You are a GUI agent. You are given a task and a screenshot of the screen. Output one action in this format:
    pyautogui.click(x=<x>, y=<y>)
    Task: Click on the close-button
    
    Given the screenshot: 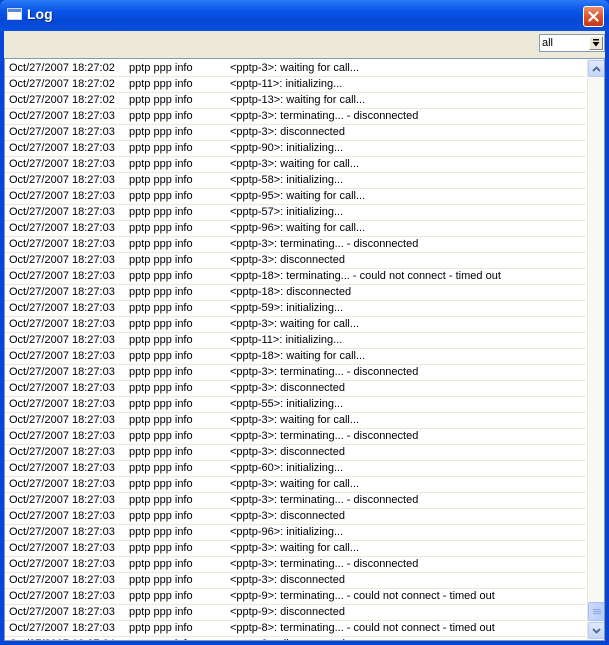 What is the action you would take?
    pyautogui.click(x=593, y=16)
    